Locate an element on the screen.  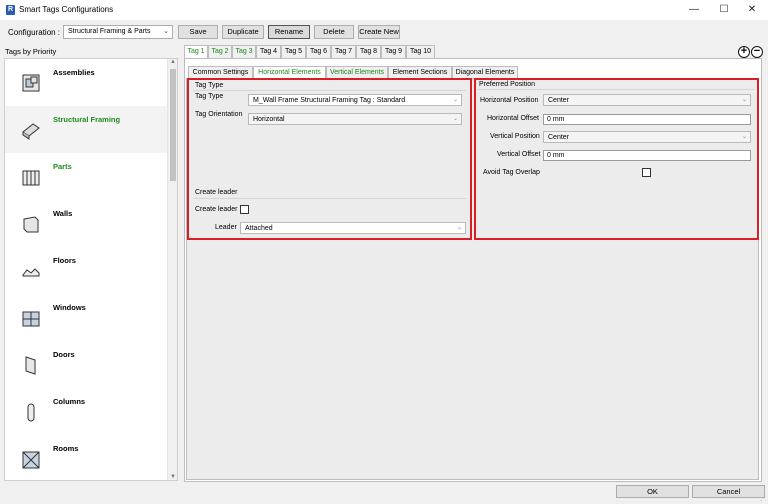
scrollbar-thumb is located at coordinates (173, 125).